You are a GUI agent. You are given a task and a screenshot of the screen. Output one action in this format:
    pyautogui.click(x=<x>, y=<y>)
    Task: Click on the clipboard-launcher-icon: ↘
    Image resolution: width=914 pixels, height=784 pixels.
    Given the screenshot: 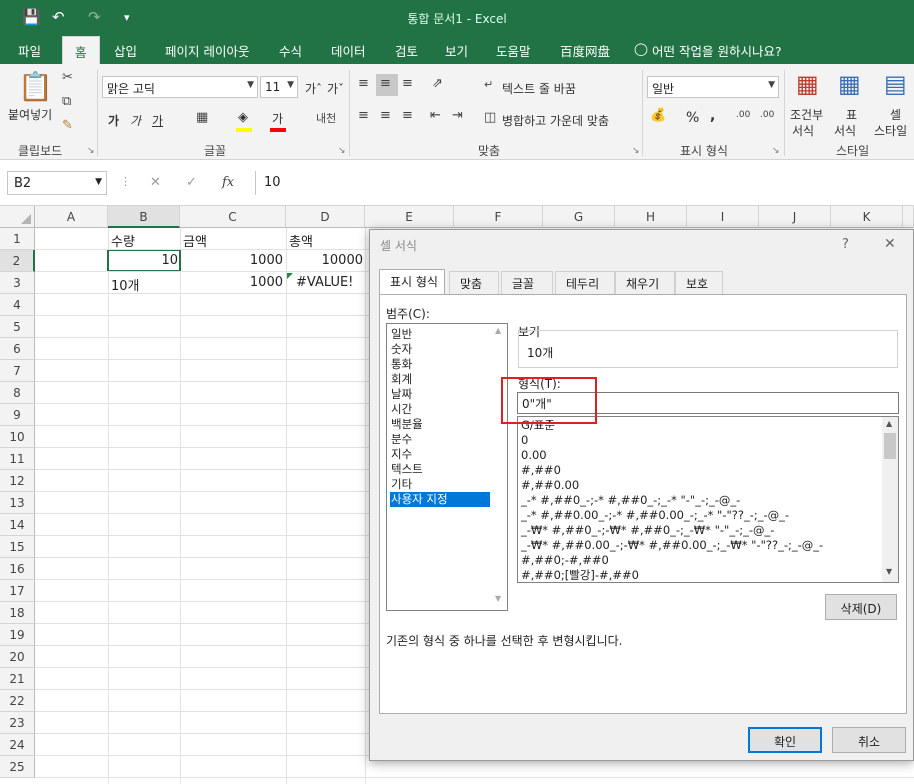 What is the action you would take?
    pyautogui.click(x=91, y=151)
    